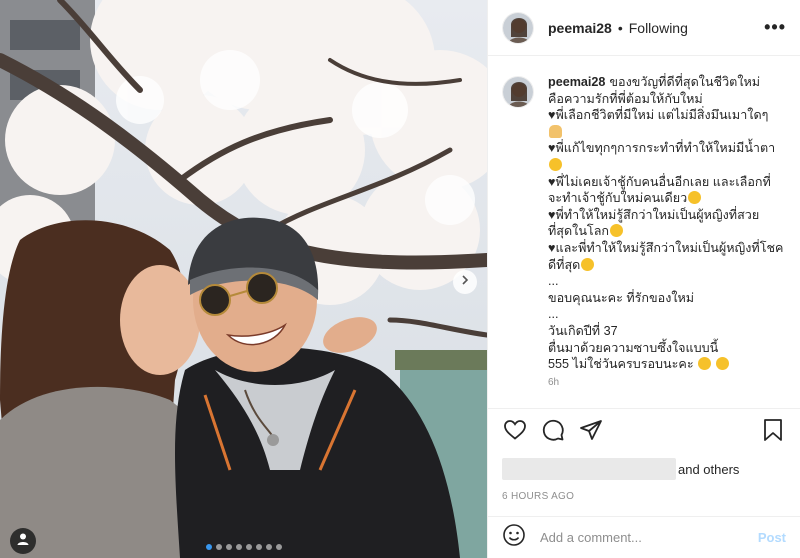  Describe the element at coordinates (588, 264) in the screenshot. I see `smiling-emoji-icon` at that location.